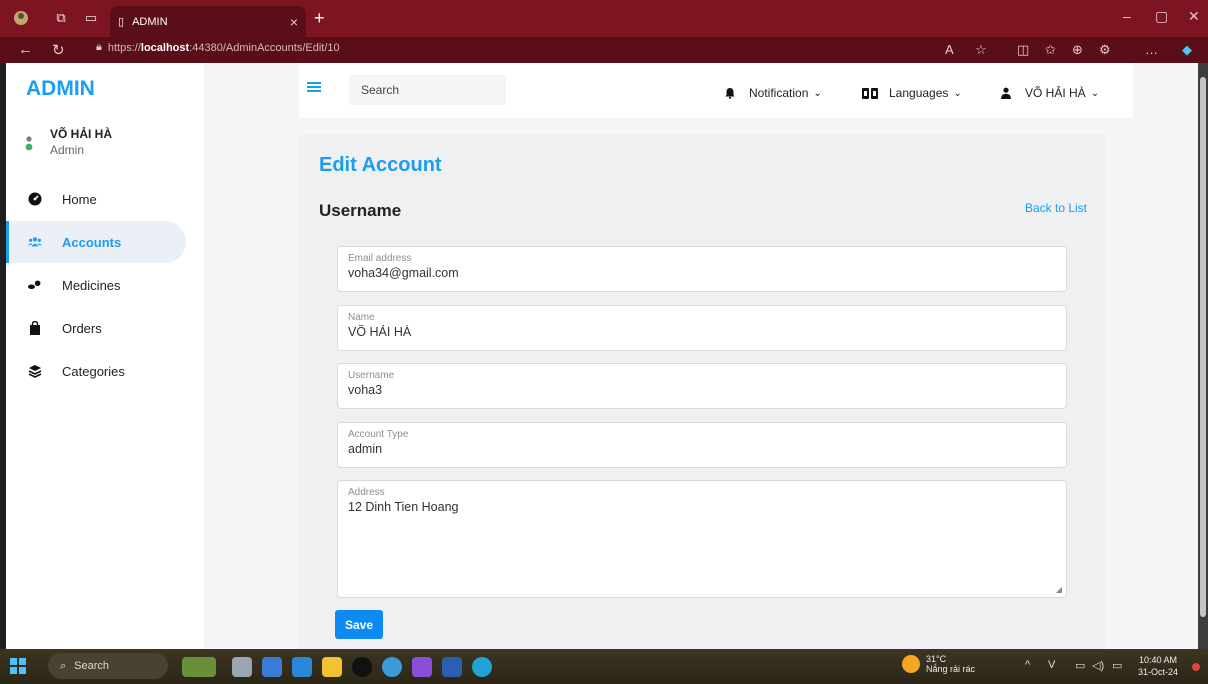 The height and width of the screenshot is (684, 1208). What do you see at coordinates (93, 371) in the screenshot?
I see `sidebar-item-label: Categories` at bounding box center [93, 371].